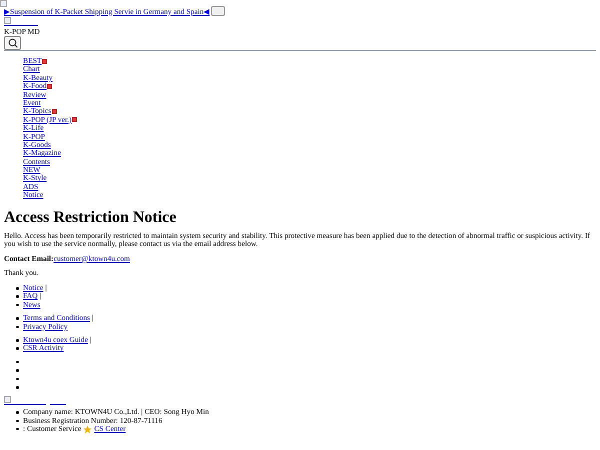  I want to click on search-icon, so click(13, 43).